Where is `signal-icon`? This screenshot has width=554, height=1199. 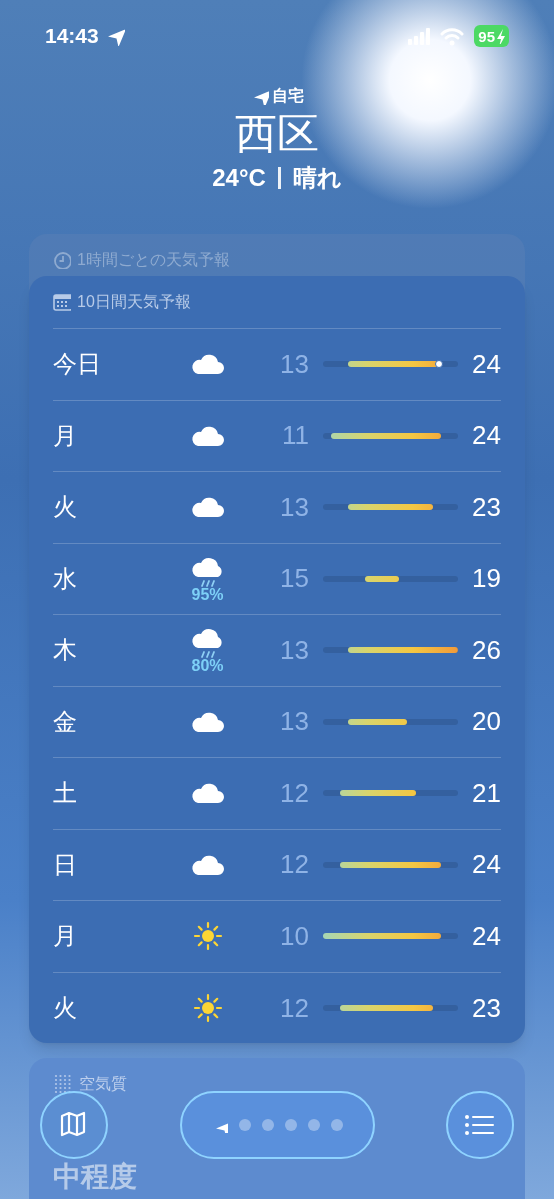 signal-icon is located at coordinates (419, 36).